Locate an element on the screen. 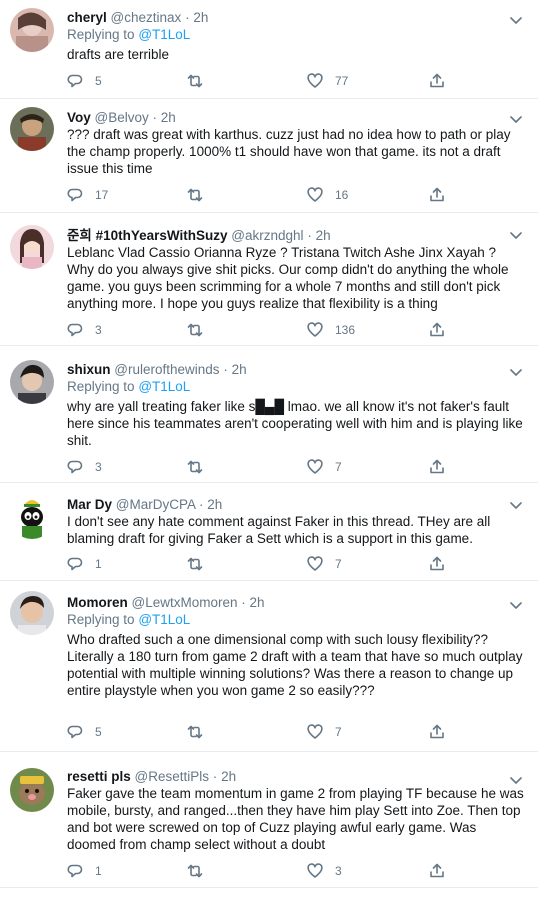 The width and height of the screenshot is (538, 902). handle: @cheztinax is located at coordinates (146, 17).